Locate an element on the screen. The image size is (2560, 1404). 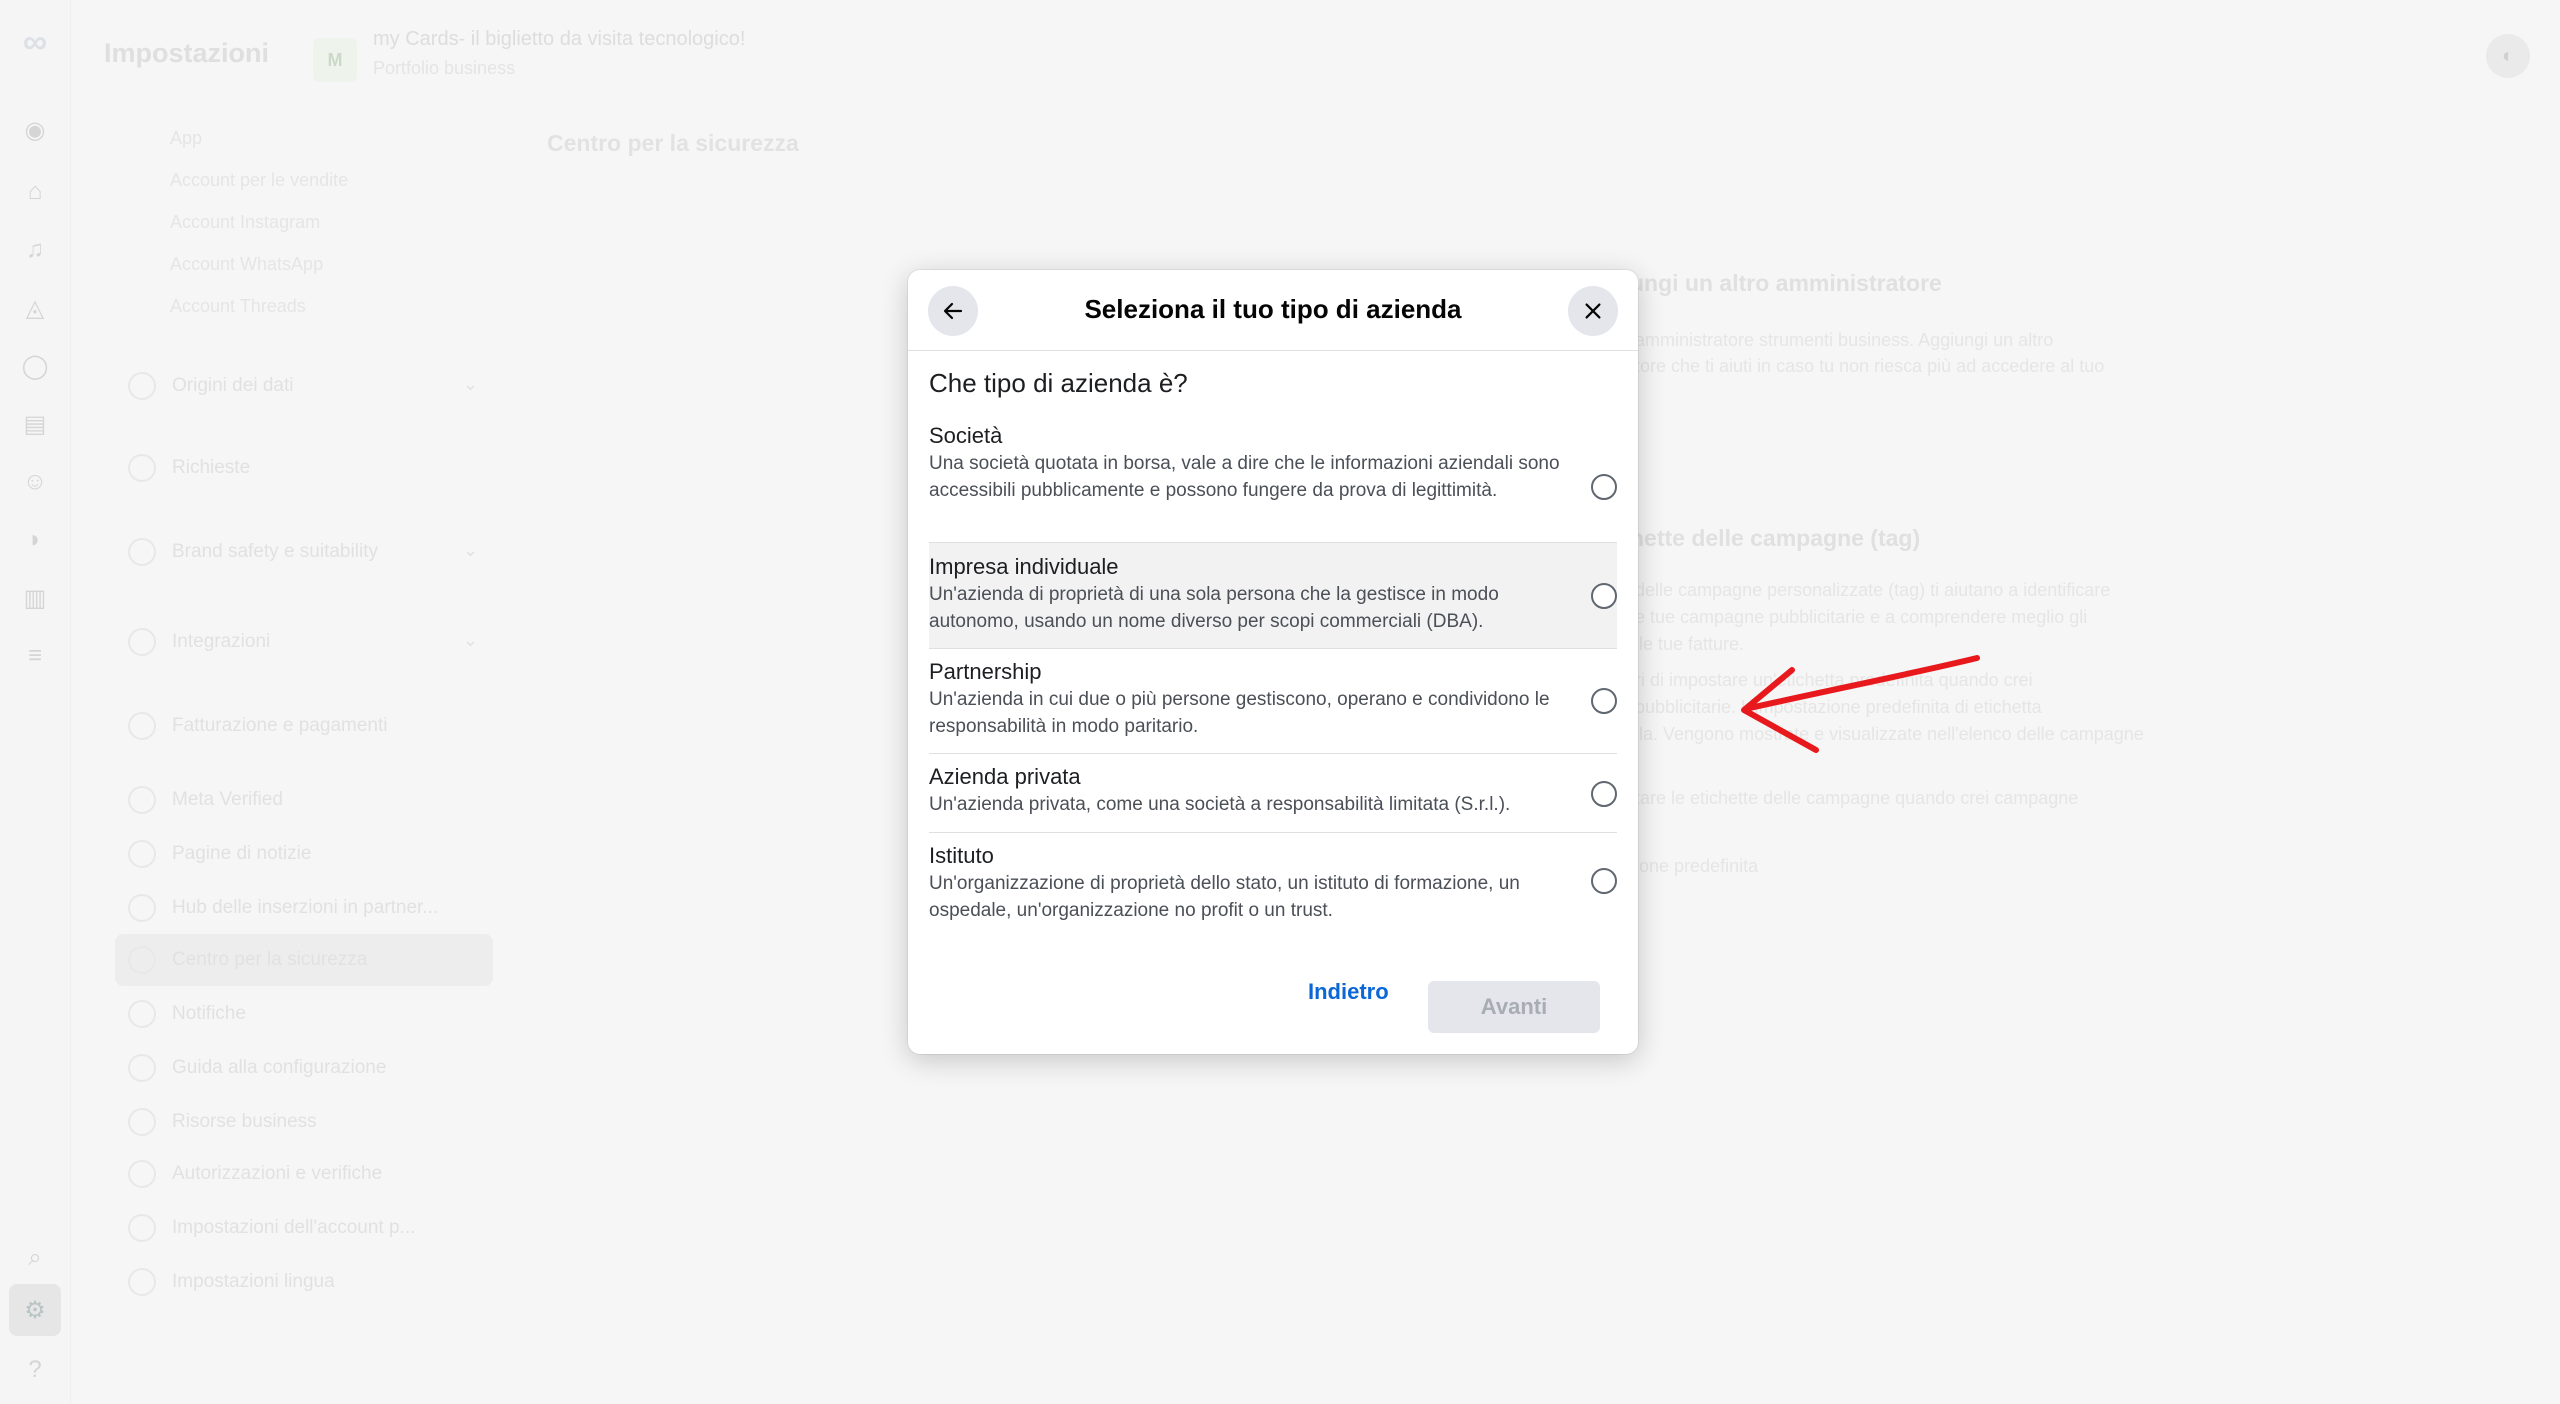
dialog-question: Che tipo di azienda è? is located at coordinates (1058, 383).